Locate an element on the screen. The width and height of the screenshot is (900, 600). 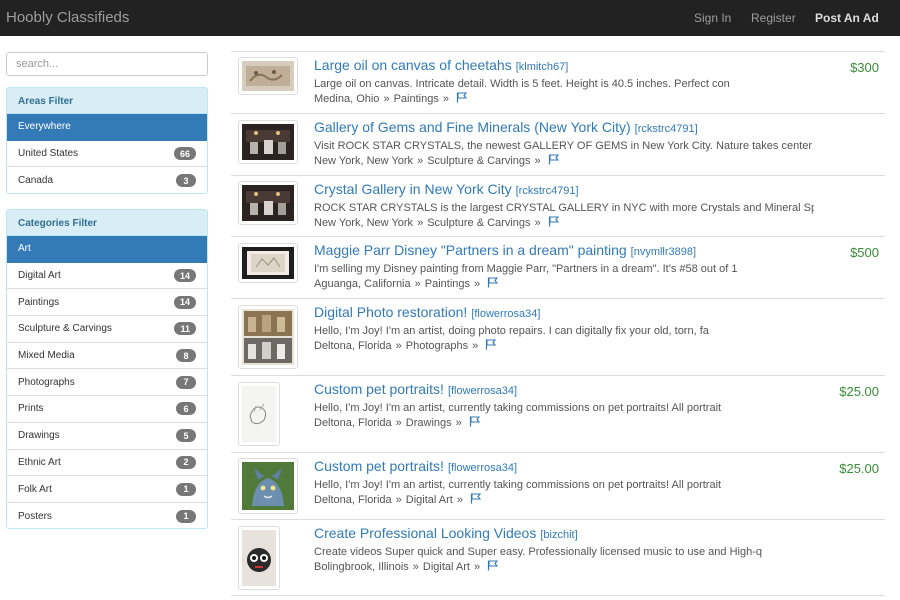
category-item-digital-art: Digital Art 14 is located at coordinates (107, 276).